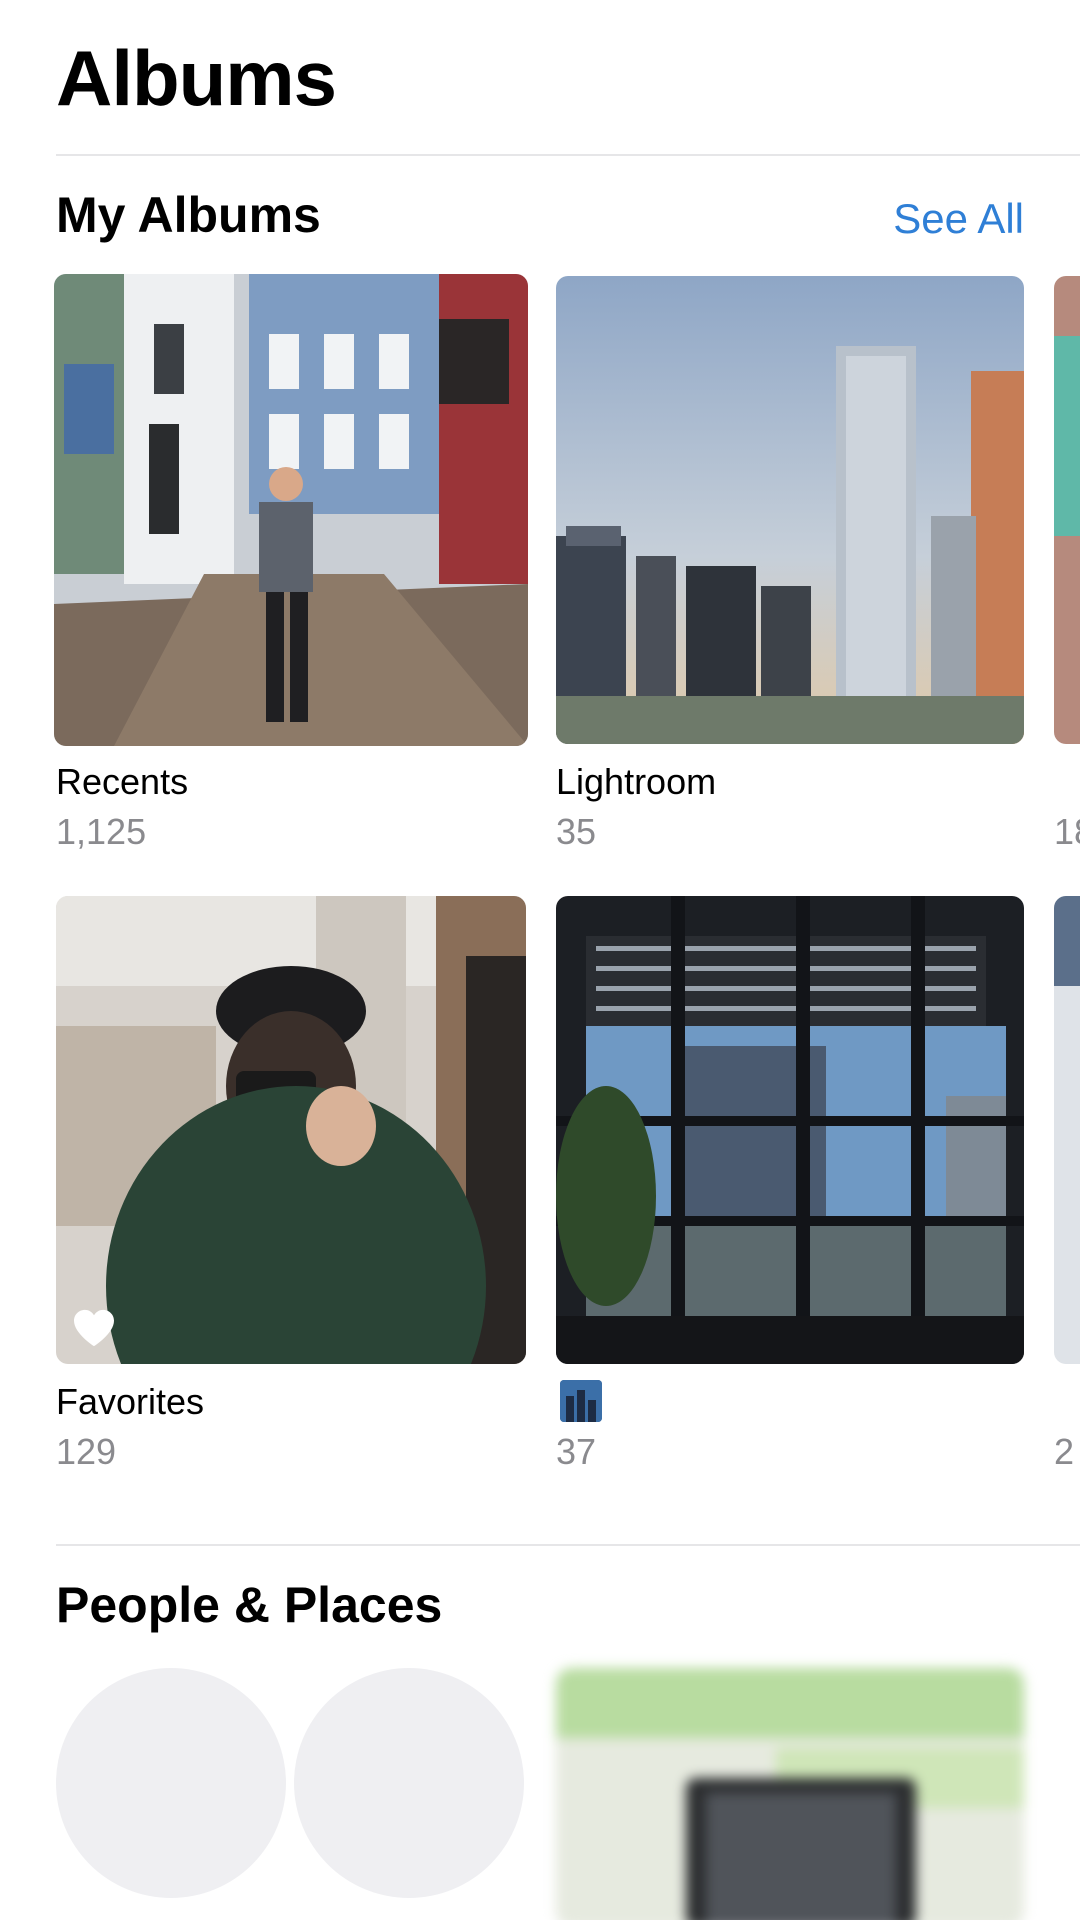  Describe the element at coordinates (1067, 831) in the screenshot. I see `album-count-partial: 18` at that location.